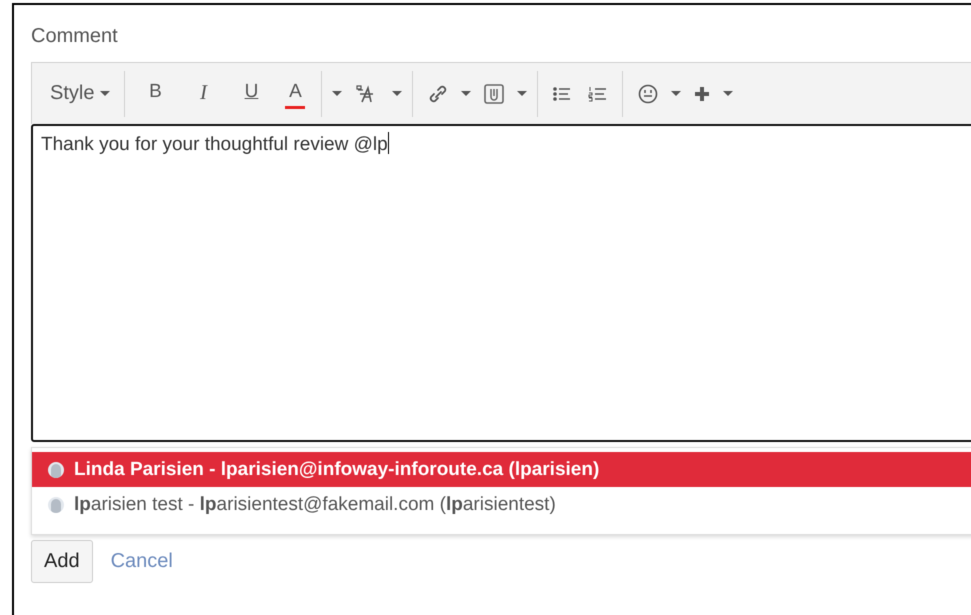 The height and width of the screenshot is (615, 971). Describe the element at coordinates (501, 504) in the screenshot. I see `mention-option: lparisien test - lparisientest@fakemail.com (lparisientest)` at that location.